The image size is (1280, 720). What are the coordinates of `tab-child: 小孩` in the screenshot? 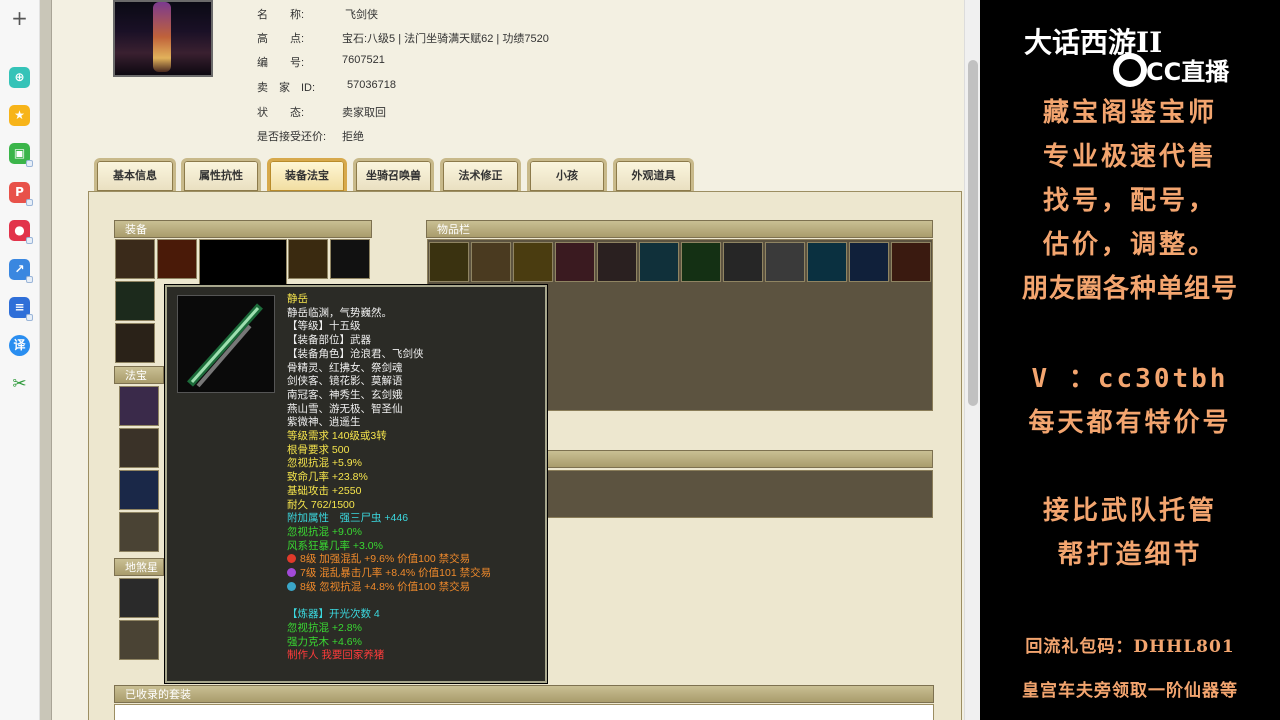 It's located at (567, 174).